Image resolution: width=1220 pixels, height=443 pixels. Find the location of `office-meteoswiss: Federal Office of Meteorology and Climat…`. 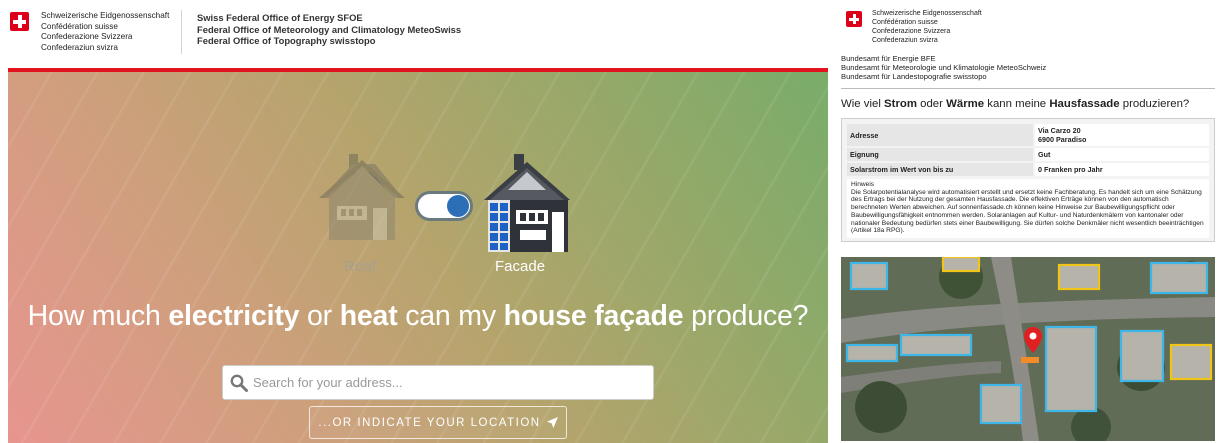

office-meteoswiss: Federal Office of Meteorology and Climat… is located at coordinates (329, 29).